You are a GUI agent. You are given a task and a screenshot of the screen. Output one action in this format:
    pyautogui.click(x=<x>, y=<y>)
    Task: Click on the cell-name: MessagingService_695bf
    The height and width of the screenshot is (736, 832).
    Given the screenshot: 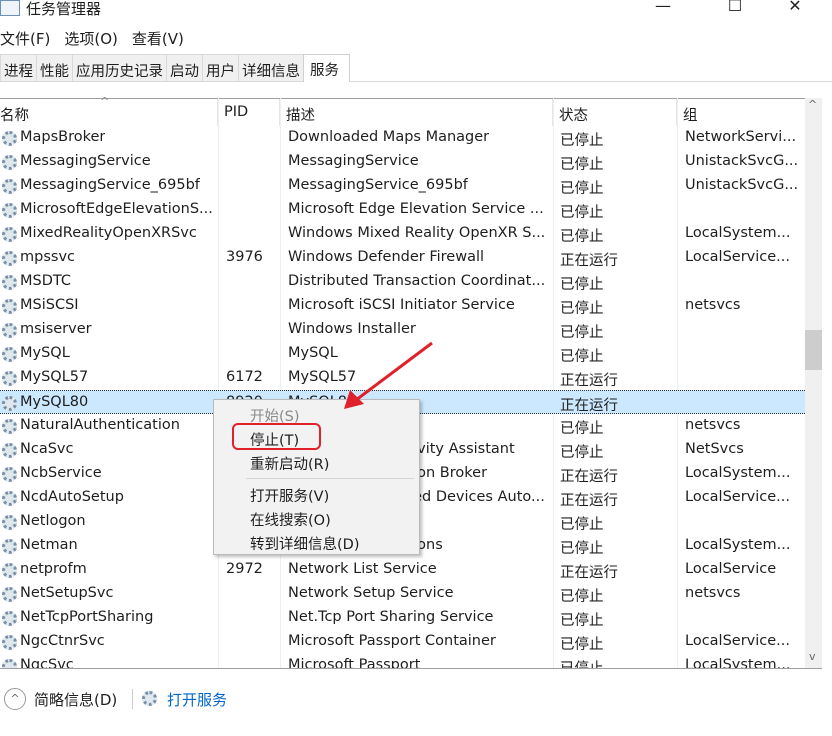 What is the action you would take?
    pyautogui.click(x=110, y=185)
    